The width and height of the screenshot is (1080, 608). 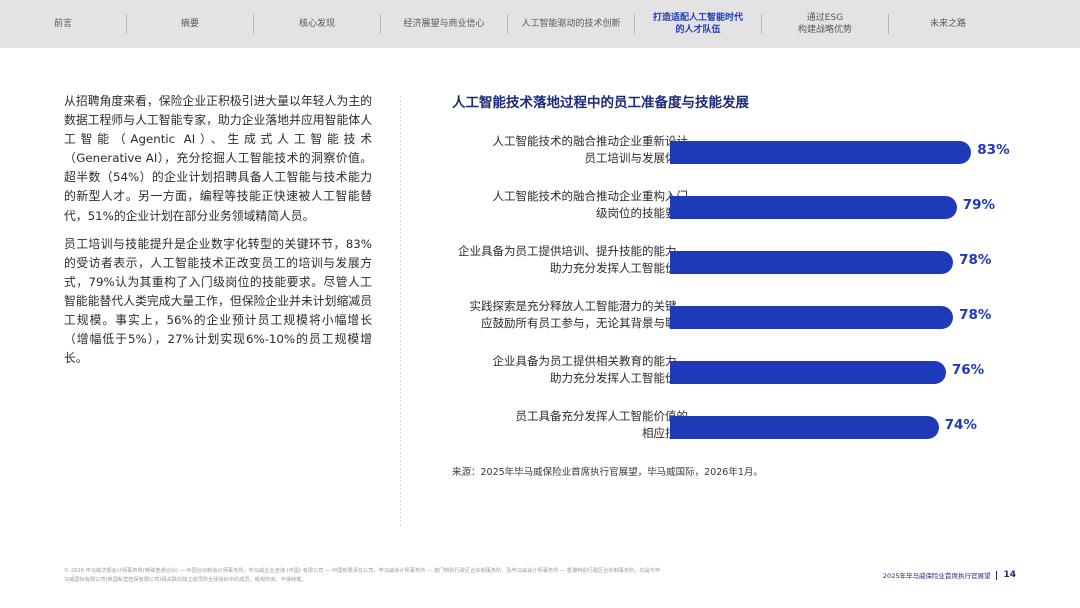 What do you see at coordinates (558, 260) in the screenshot?
I see `category-label: 企业具备为员工提供培训、提升技能的能力， 助力充分发挥人工智能价值` at bounding box center [558, 260].